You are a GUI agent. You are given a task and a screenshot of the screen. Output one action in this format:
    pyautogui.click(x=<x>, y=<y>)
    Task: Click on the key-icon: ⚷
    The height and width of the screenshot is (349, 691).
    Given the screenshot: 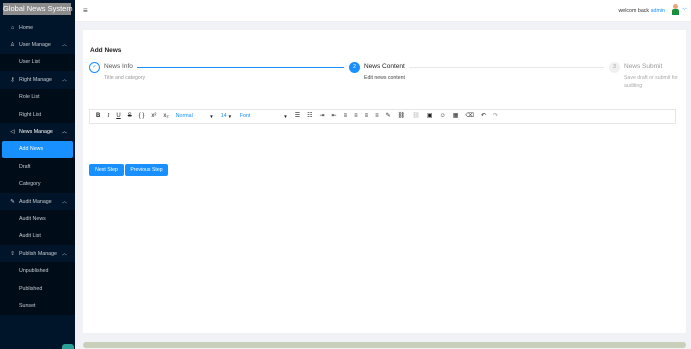 What is the action you would take?
    pyautogui.click(x=12, y=79)
    